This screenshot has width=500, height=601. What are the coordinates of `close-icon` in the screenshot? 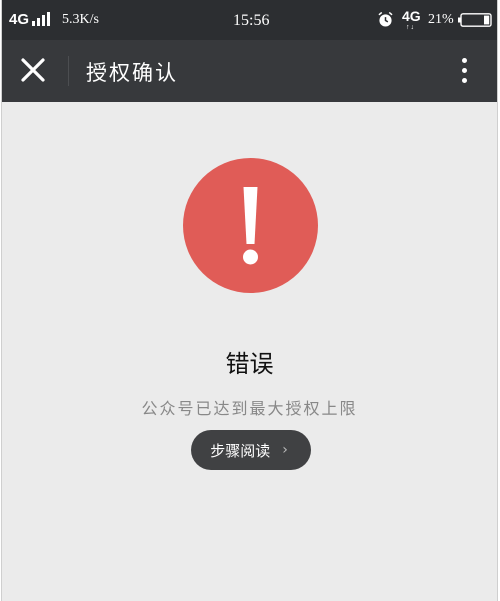 It's located at (33, 70).